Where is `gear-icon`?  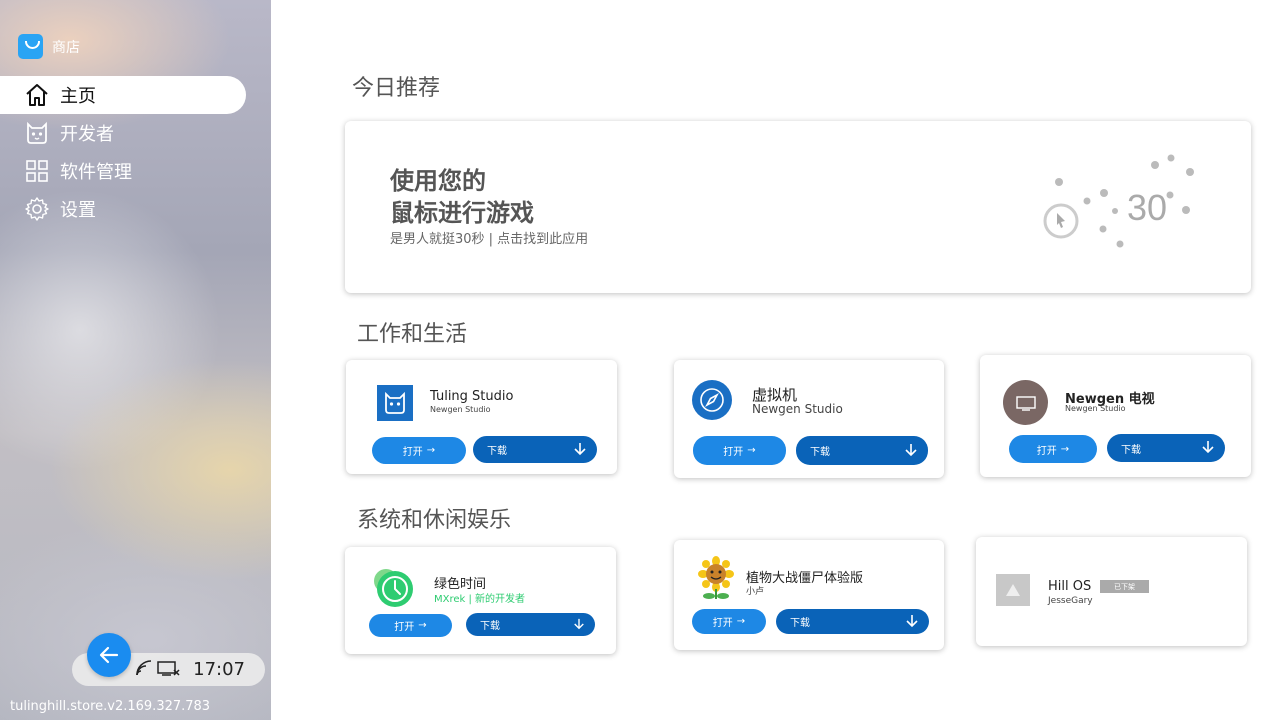 gear-icon is located at coordinates (37, 209).